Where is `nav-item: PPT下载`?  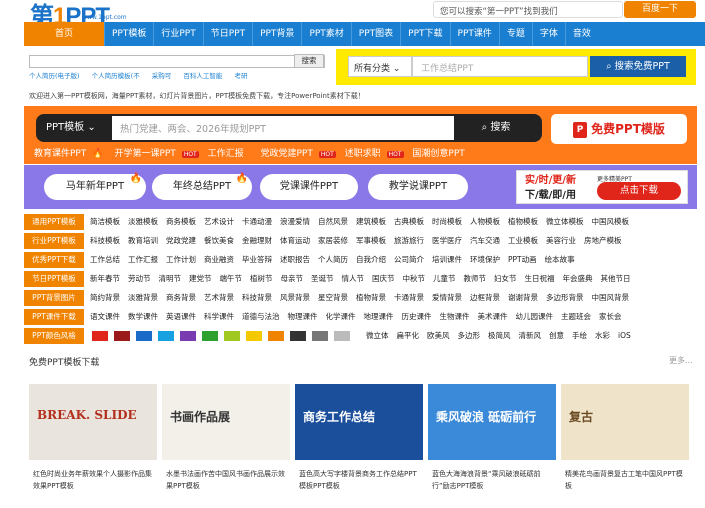 nav-item: PPT下载 is located at coordinates (424, 34).